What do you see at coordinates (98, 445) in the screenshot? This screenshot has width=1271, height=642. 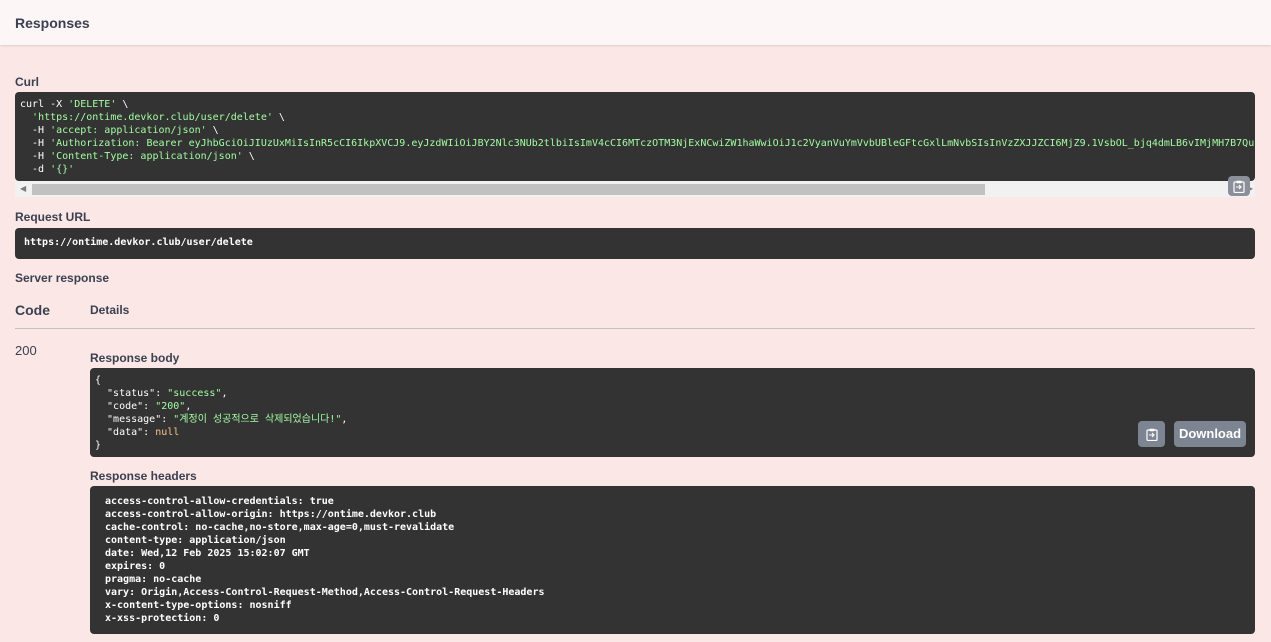 I see `json-line: }` at bounding box center [98, 445].